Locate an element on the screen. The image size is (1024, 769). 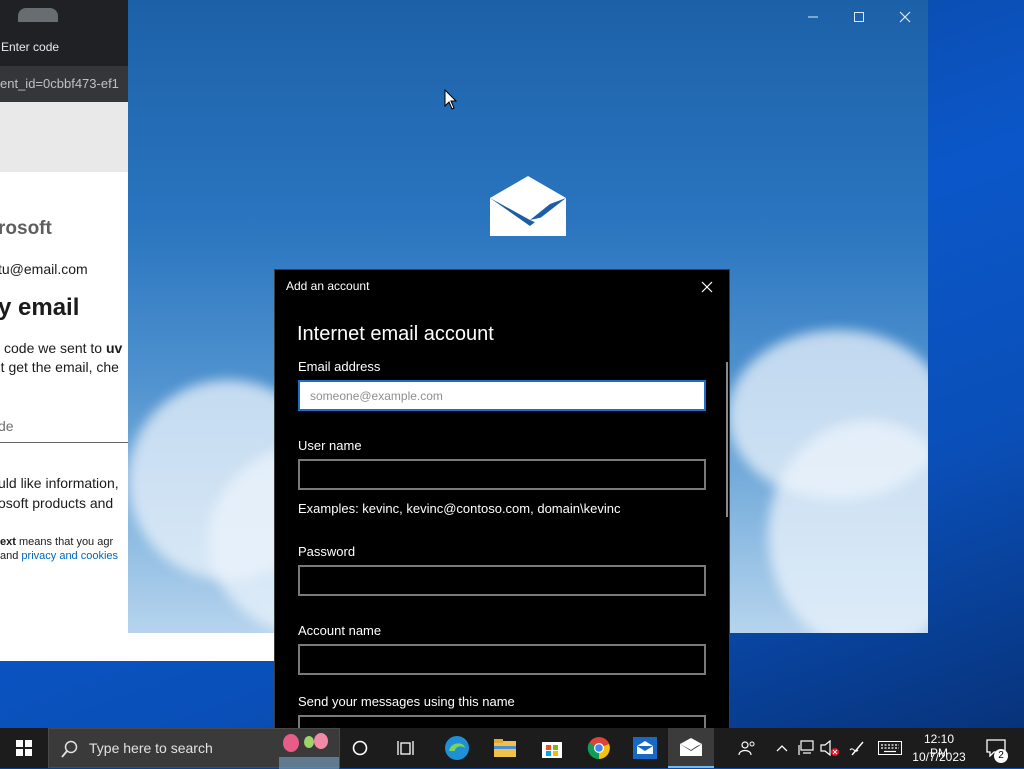
task-view-icon is located at coordinates (405, 748).